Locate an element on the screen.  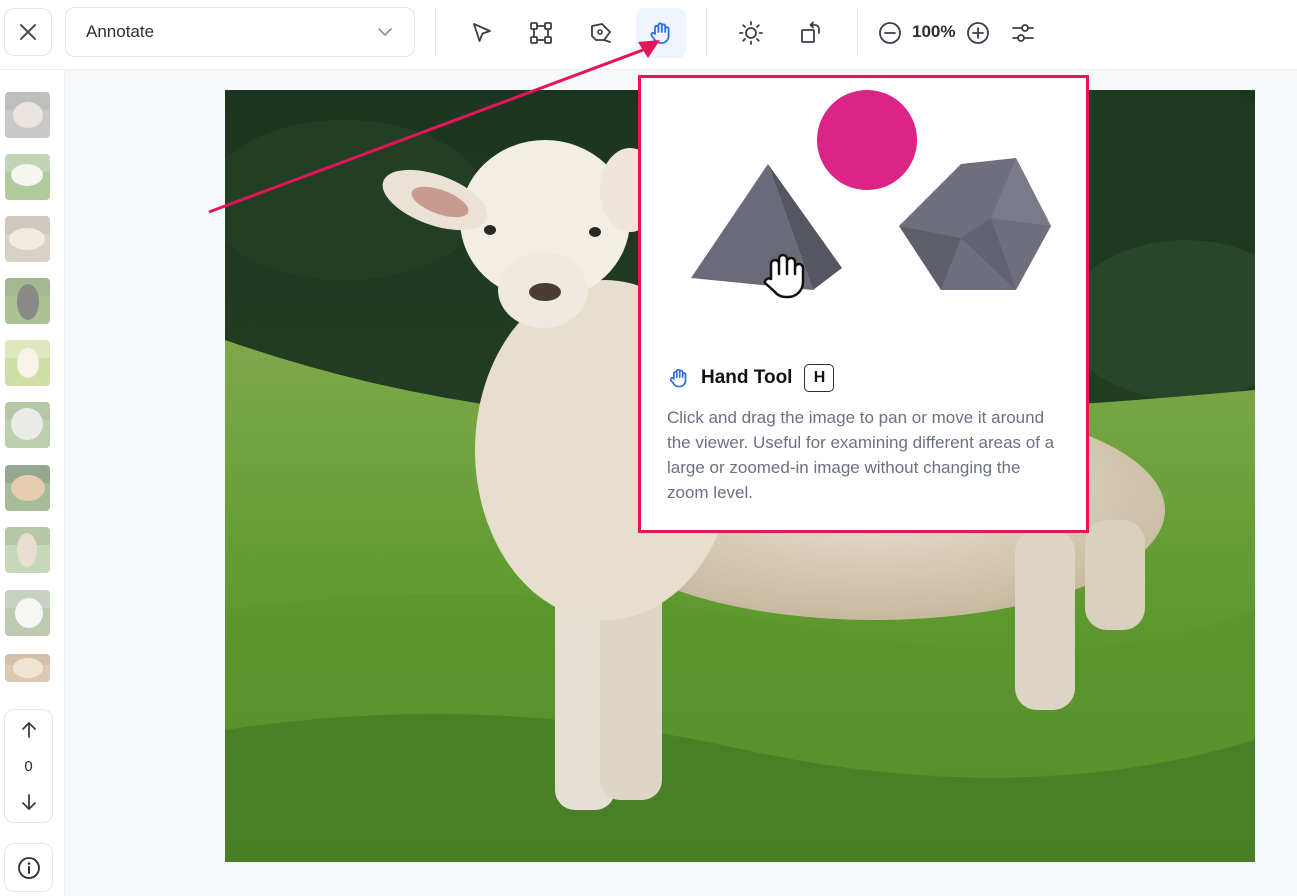
cursor-arrow-icon is located at coordinates (482, 32).